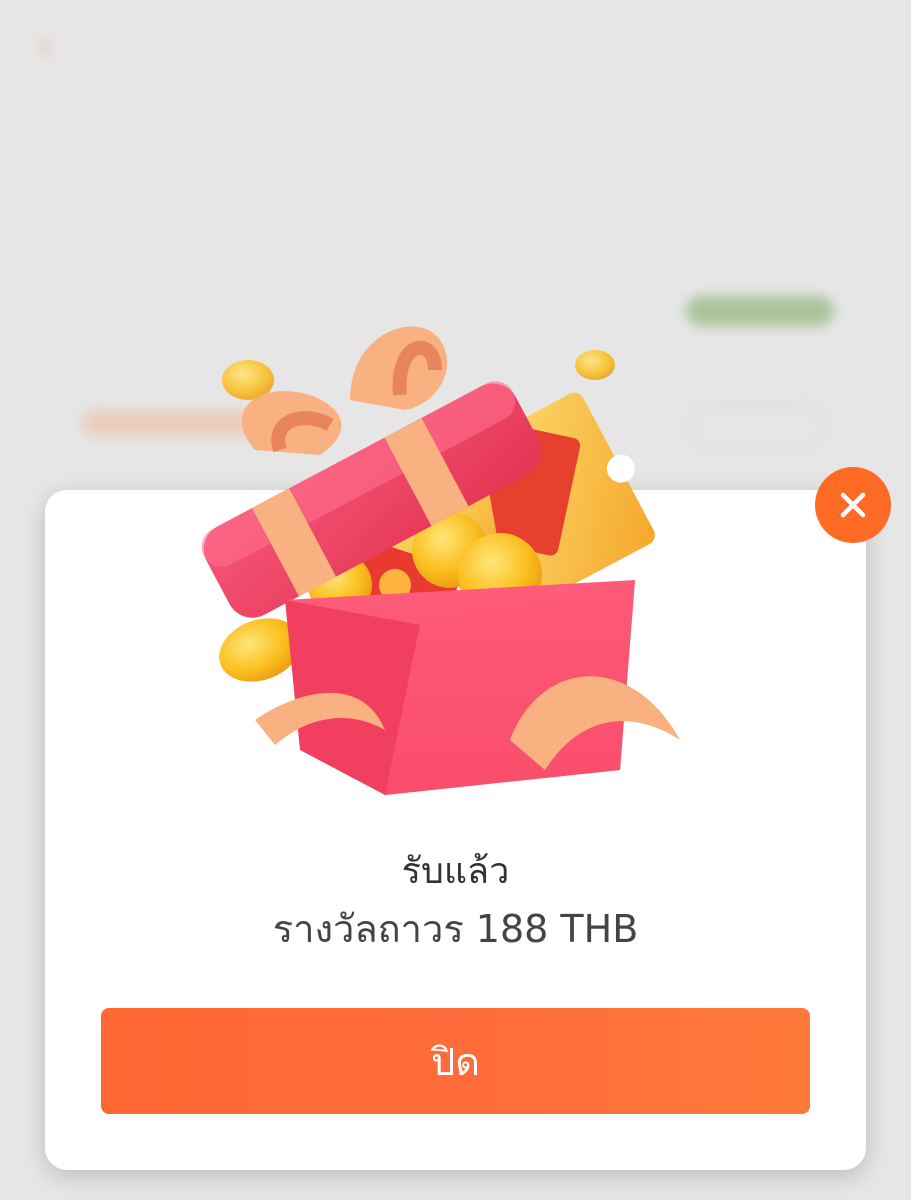 Image resolution: width=911 pixels, height=1200 pixels. Describe the element at coordinates (455, 871) in the screenshot. I see `reward-status-text: รับแล้ว` at that location.